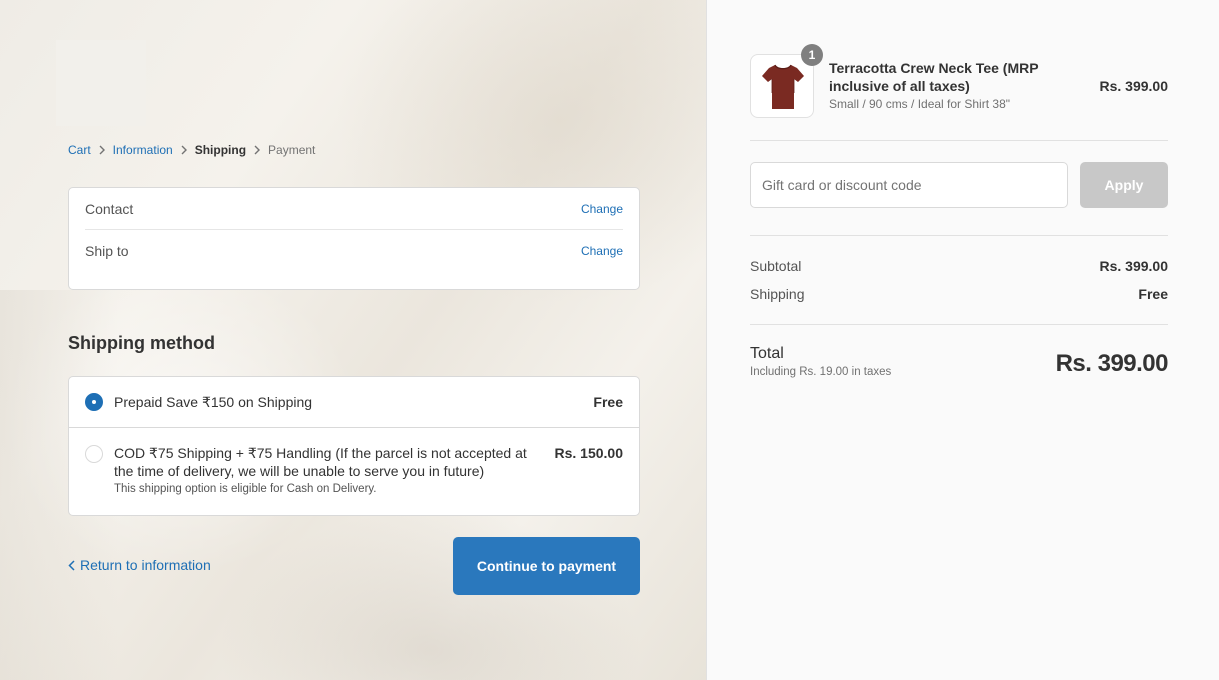 The width and height of the screenshot is (1219, 680). What do you see at coordinates (71, 565) in the screenshot?
I see `chevron-left-icon` at bounding box center [71, 565].